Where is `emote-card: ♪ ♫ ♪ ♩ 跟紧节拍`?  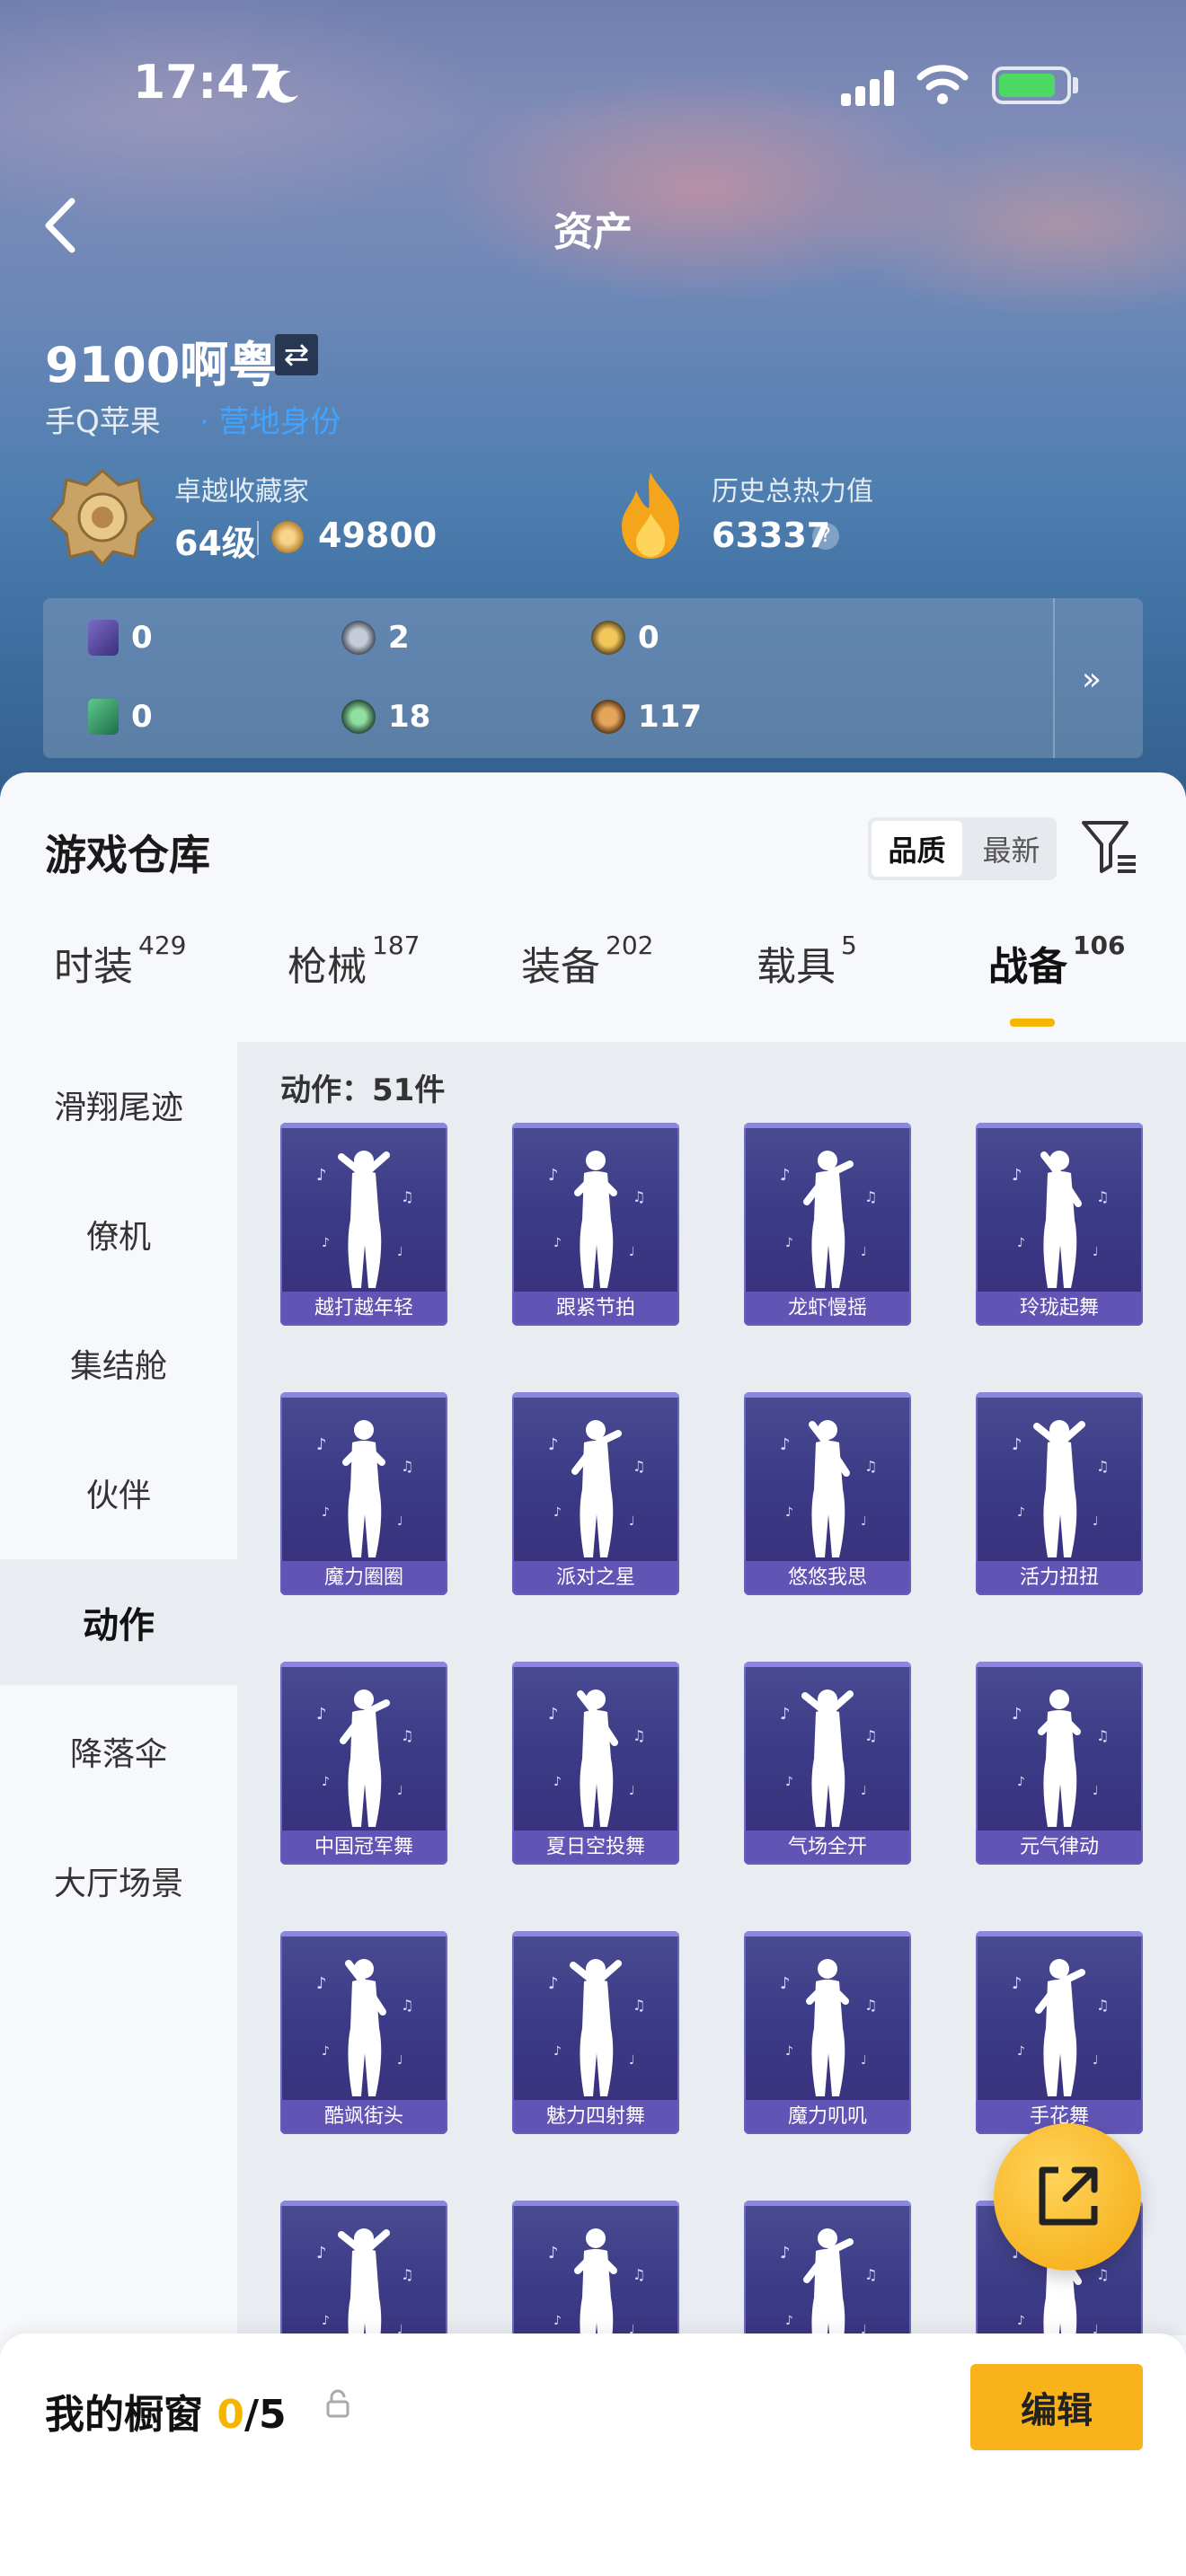 emote-card: ♪ ♫ ♪ ♩ 跟紧节拍 is located at coordinates (595, 1224).